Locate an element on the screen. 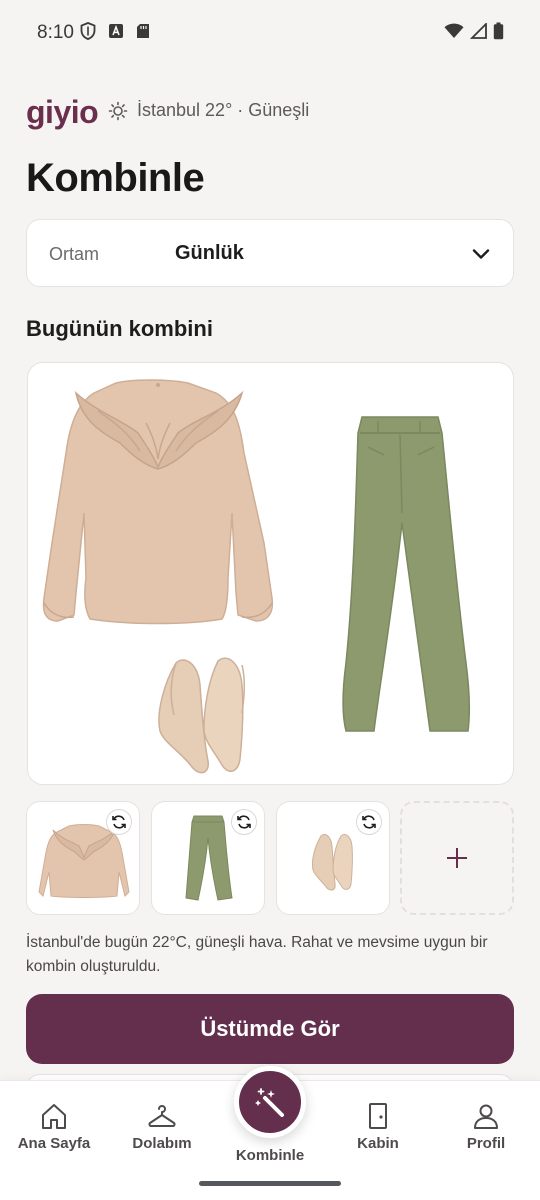  occasion-select: Ortam Günlük is located at coordinates (270, 253).